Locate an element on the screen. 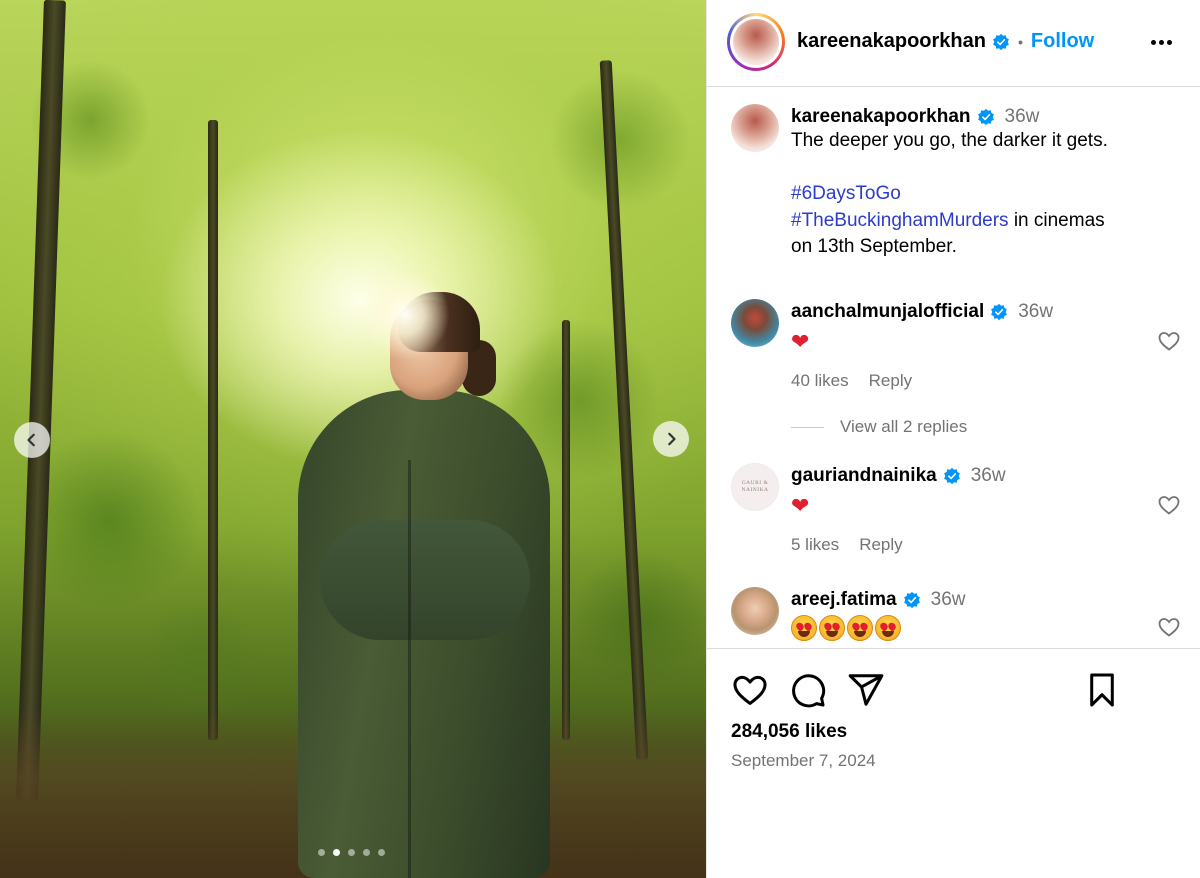 The image size is (1200, 878). hashtag-link: #6DaysToGo is located at coordinates (846, 193).